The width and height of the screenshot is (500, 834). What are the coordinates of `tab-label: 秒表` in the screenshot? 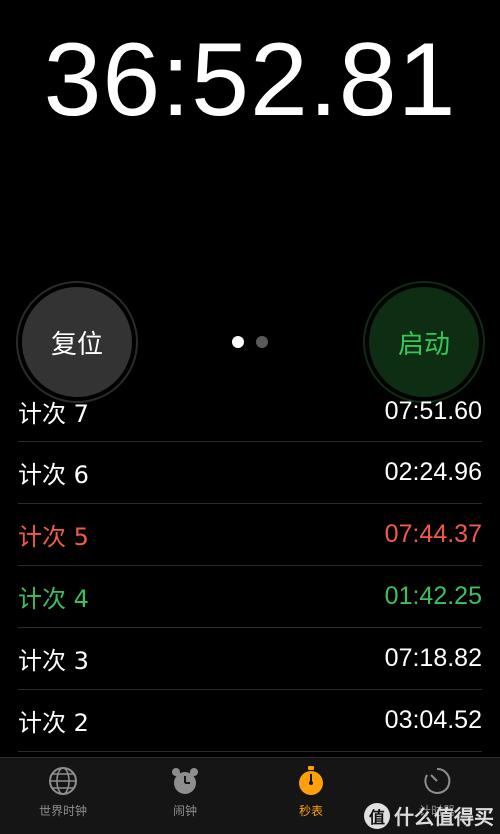 It's located at (310, 811).